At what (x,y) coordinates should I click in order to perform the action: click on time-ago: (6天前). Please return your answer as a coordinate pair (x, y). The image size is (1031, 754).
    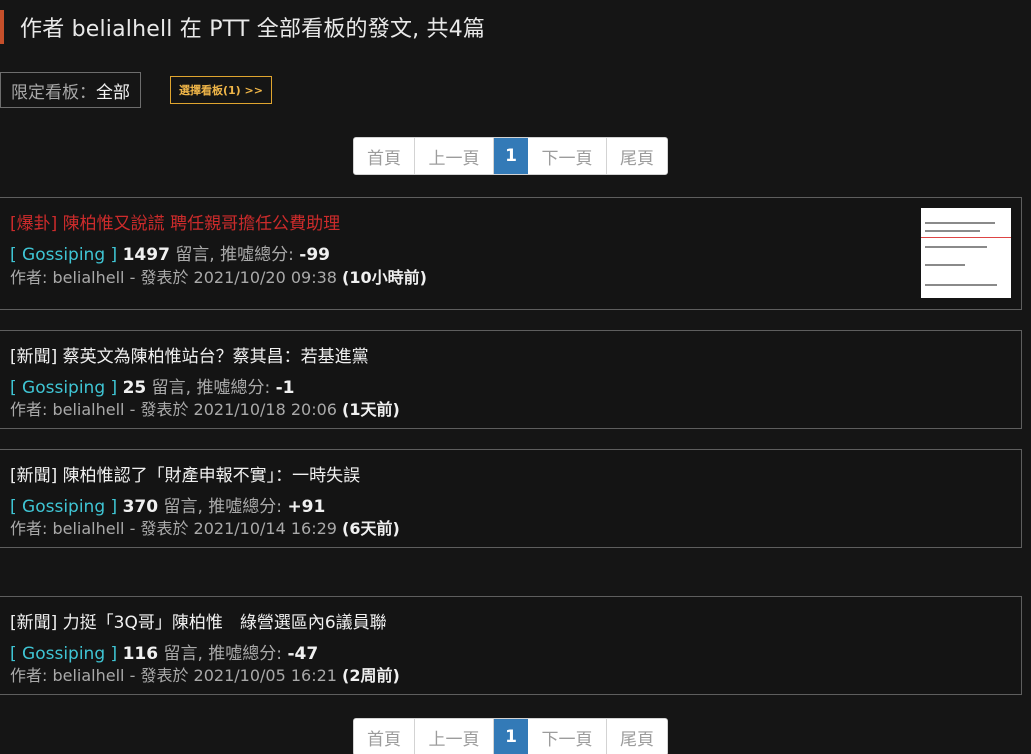
    Looking at the image, I should click on (371, 528).